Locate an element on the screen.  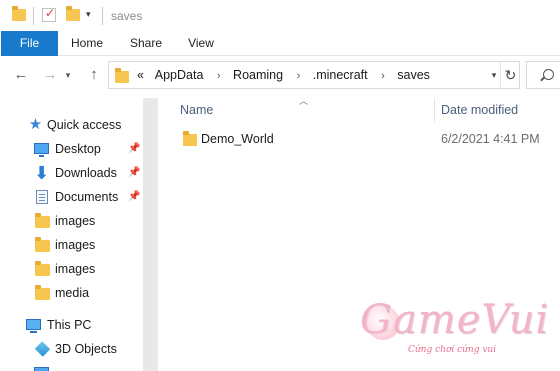
recent-locations-chevron-icon: ▾ is located at coordinates (68, 75).